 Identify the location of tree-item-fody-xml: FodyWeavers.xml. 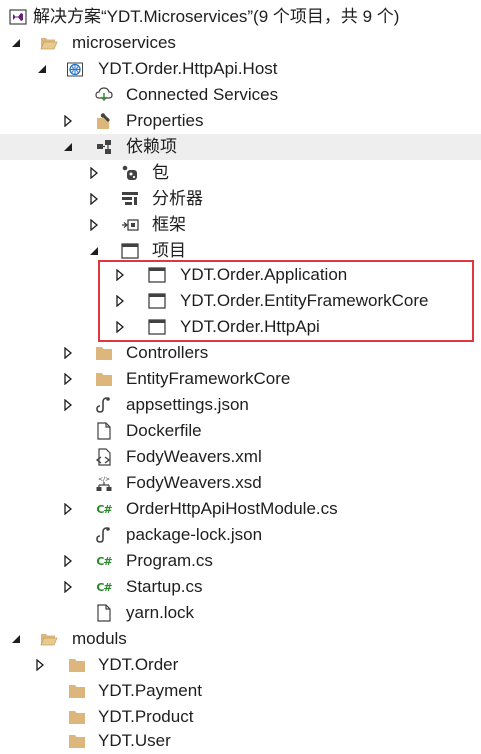
(240, 457).